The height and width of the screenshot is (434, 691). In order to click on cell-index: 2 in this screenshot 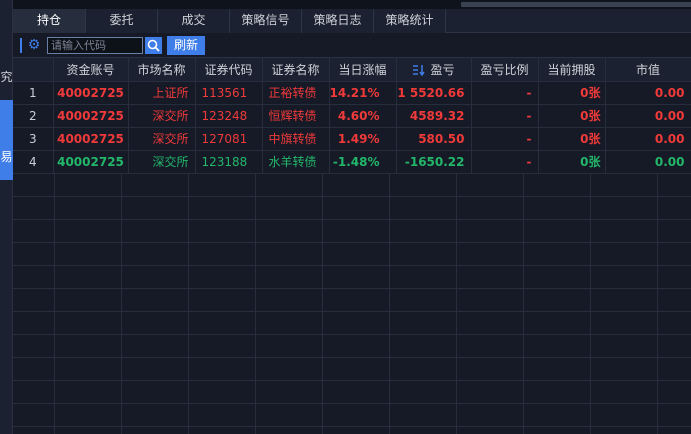, I will do `click(33, 116)`.